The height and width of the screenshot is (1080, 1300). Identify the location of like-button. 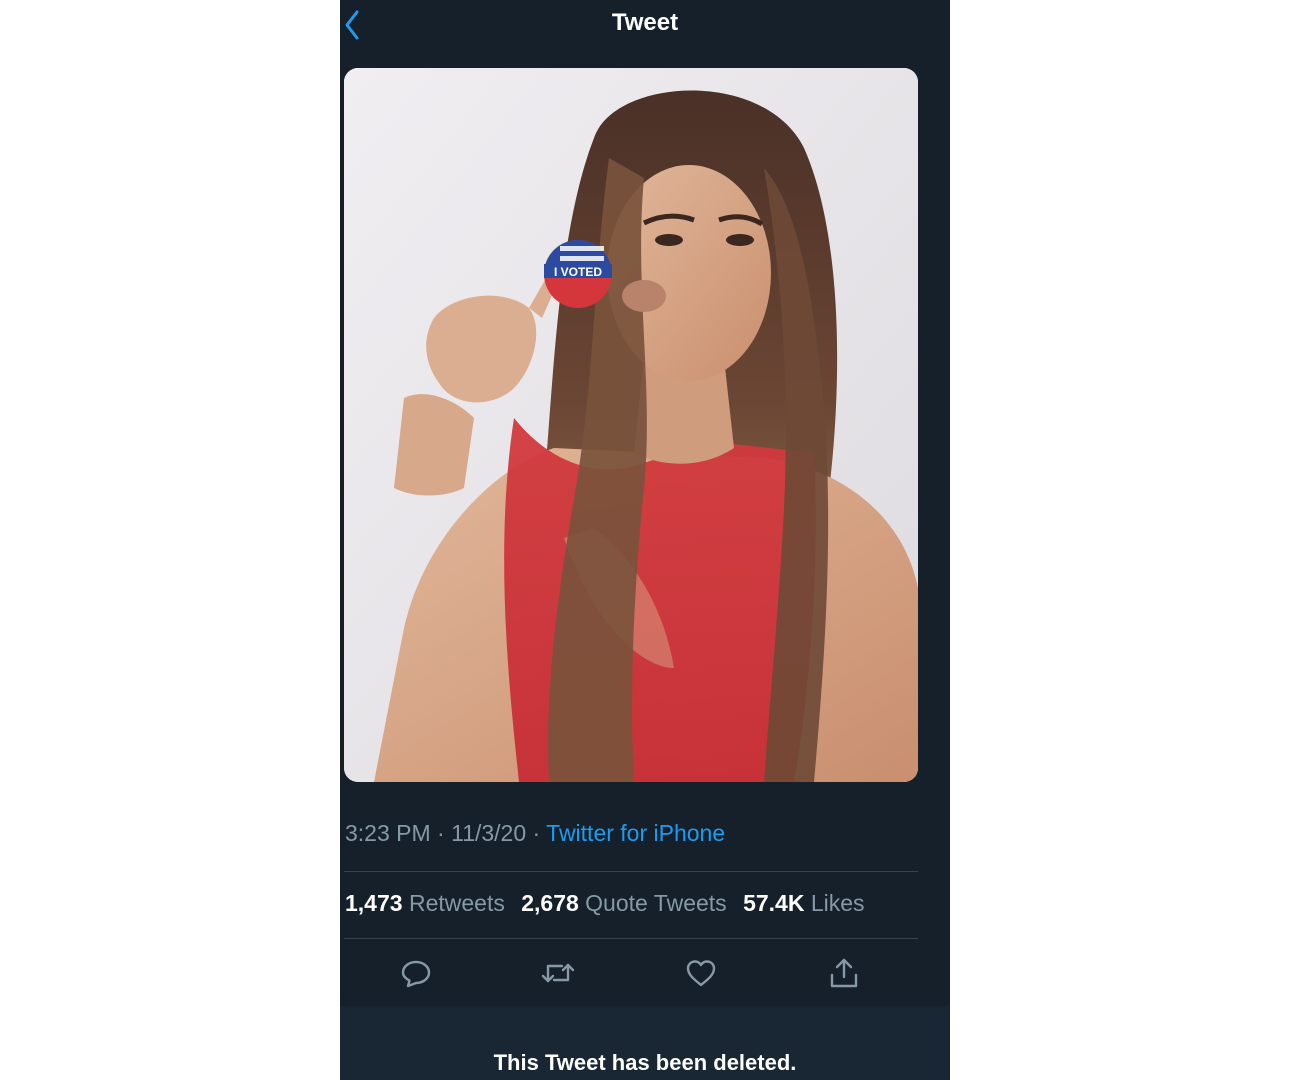
(701, 973).